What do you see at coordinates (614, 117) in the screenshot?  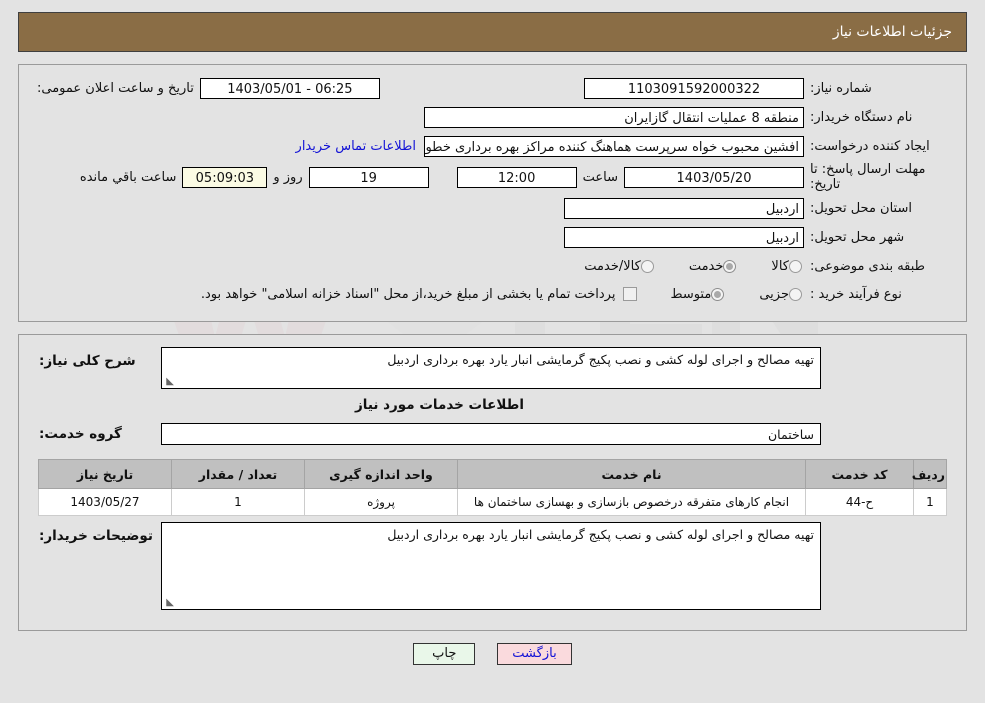 I see `buyer-org-value: منطقه 8 عملیات انتقال گازایران` at bounding box center [614, 117].